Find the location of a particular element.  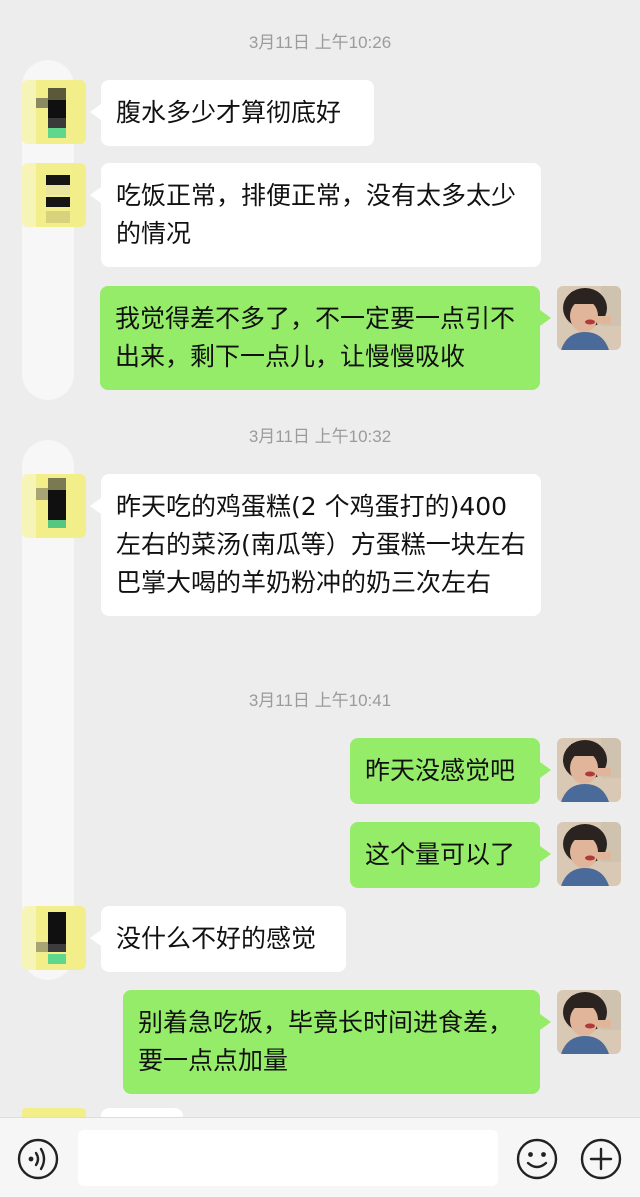

message-bubble-outgoing: 我觉得差不多了，不一定要一点引不出来，剩下一点儿，让慢慢吸收 is located at coordinates (325, 338).